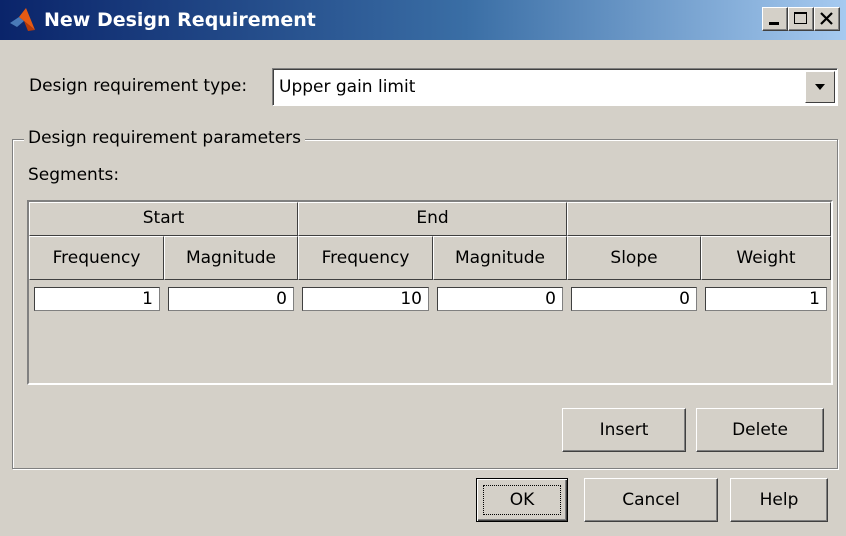 The height and width of the screenshot is (536, 846). I want to click on cell-start-magnitude: 0, so click(231, 299).